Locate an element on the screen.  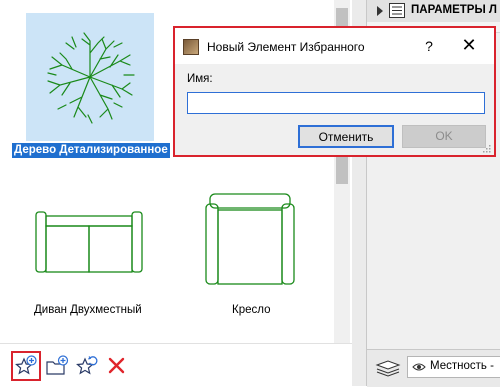
help-button: ? is located at coordinates (429, 46).